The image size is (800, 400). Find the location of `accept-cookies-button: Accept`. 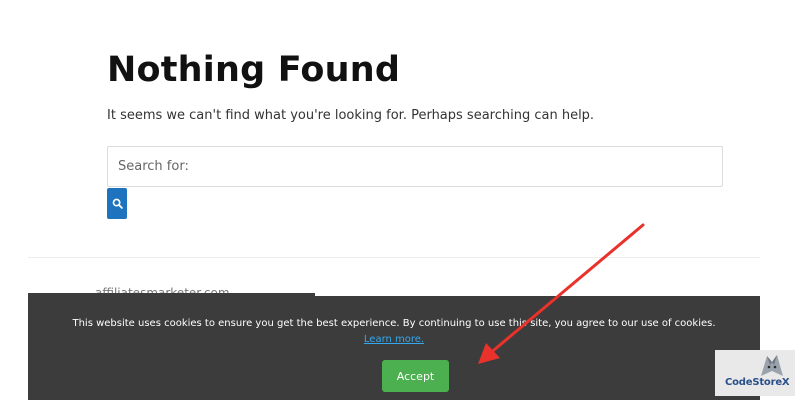

accept-cookies-button: Accept is located at coordinates (415, 376).